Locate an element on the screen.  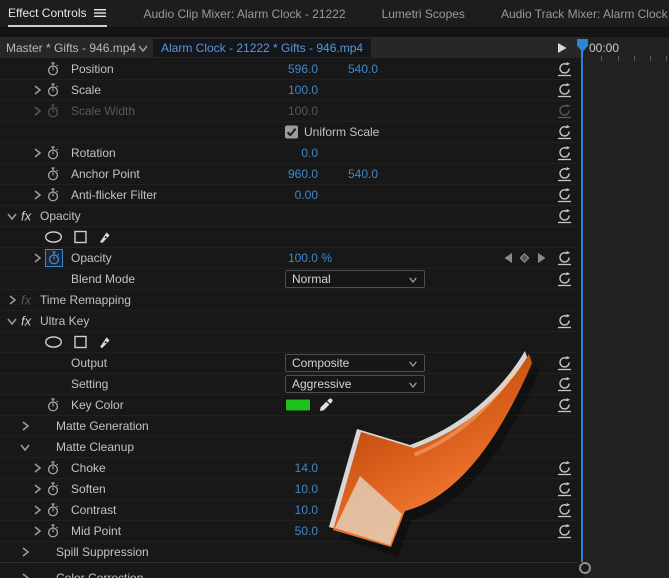
opacity-value: 100.0 % is located at coordinates (301, 258).